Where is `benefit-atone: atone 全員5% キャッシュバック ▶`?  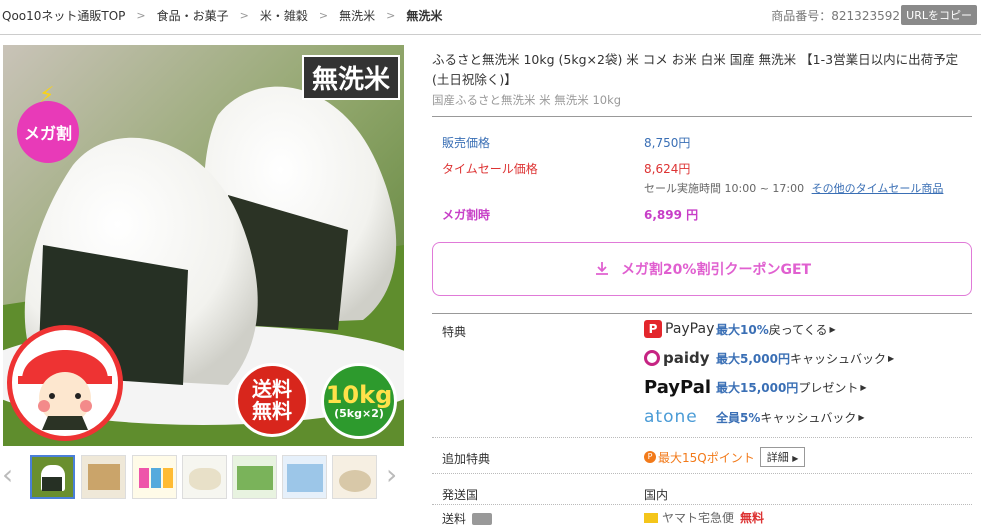
benefit-atone: atone 全員5% キャッシュバック ▶ is located at coordinates (754, 417).